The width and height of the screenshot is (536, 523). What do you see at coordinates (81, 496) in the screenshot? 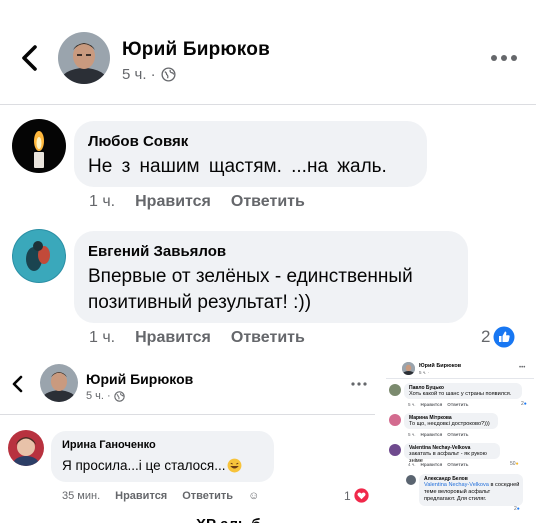
I see `comment-time: 35 мин.` at bounding box center [81, 496].